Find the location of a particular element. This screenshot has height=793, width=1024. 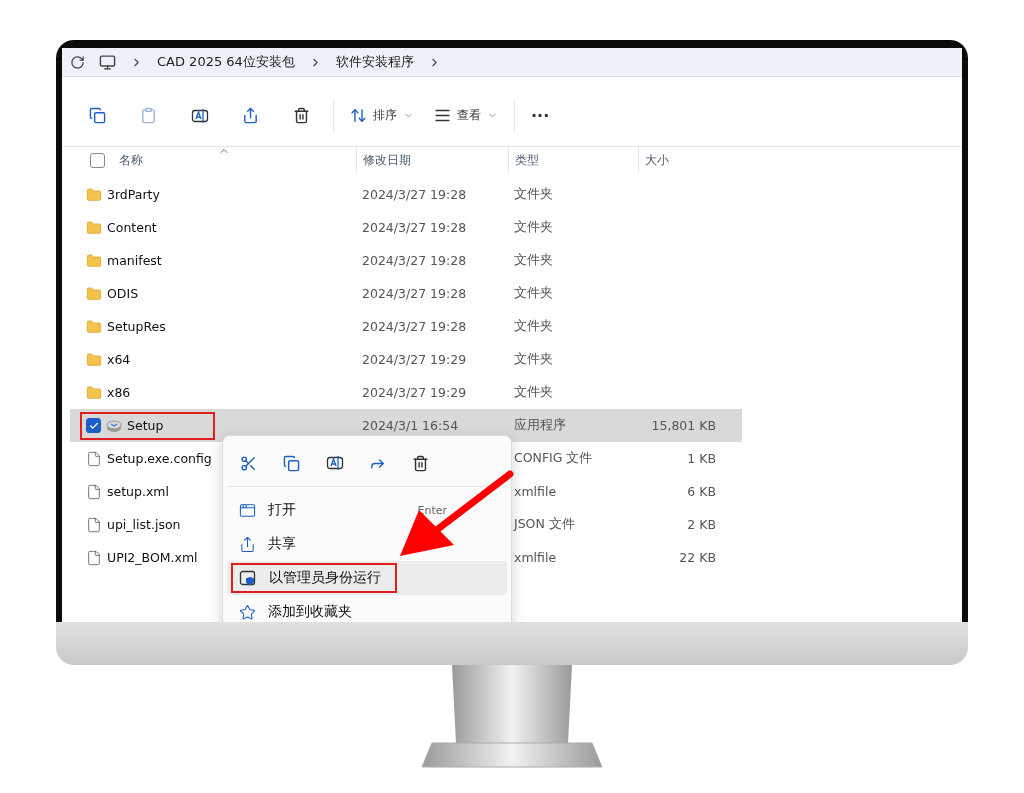

size-cell-text: 22 KB is located at coordinates (697, 557).